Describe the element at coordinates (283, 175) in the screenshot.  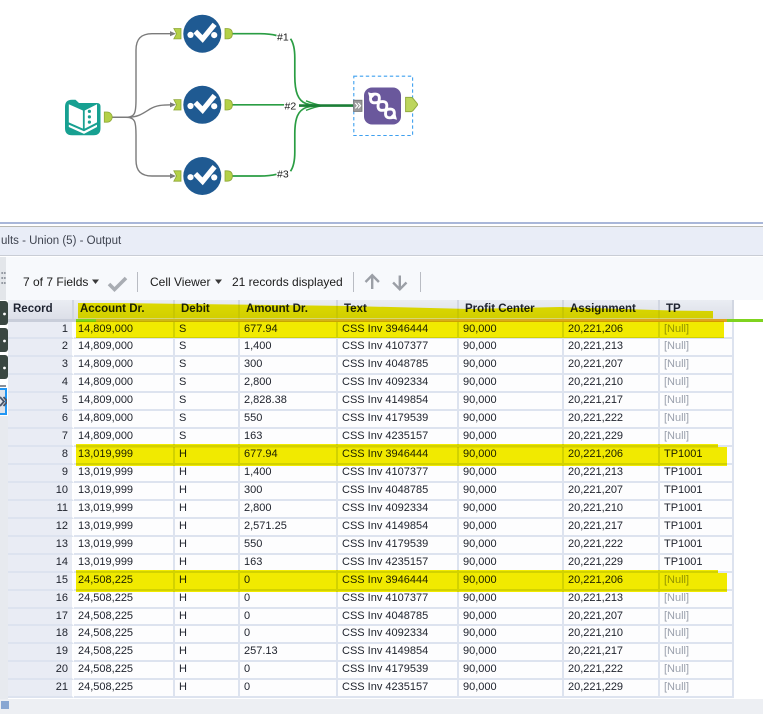
I see `svg-text: #3` at that location.